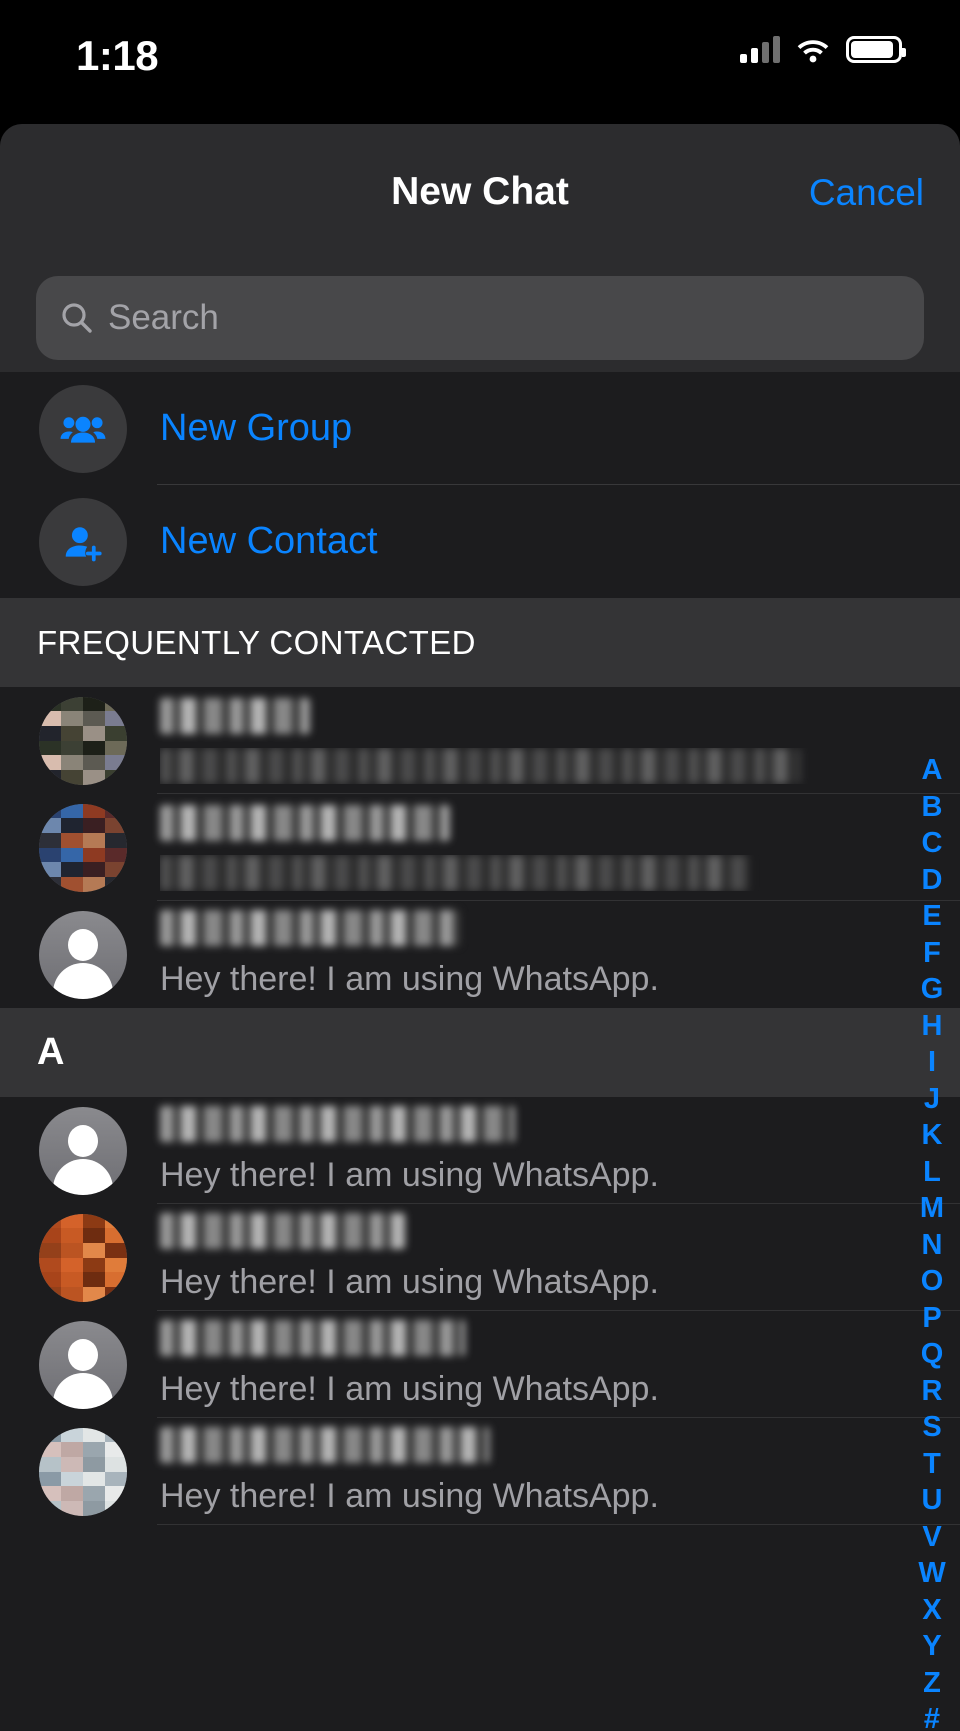  What do you see at coordinates (932, 1245) in the screenshot?
I see `index-letter-n: N` at bounding box center [932, 1245].